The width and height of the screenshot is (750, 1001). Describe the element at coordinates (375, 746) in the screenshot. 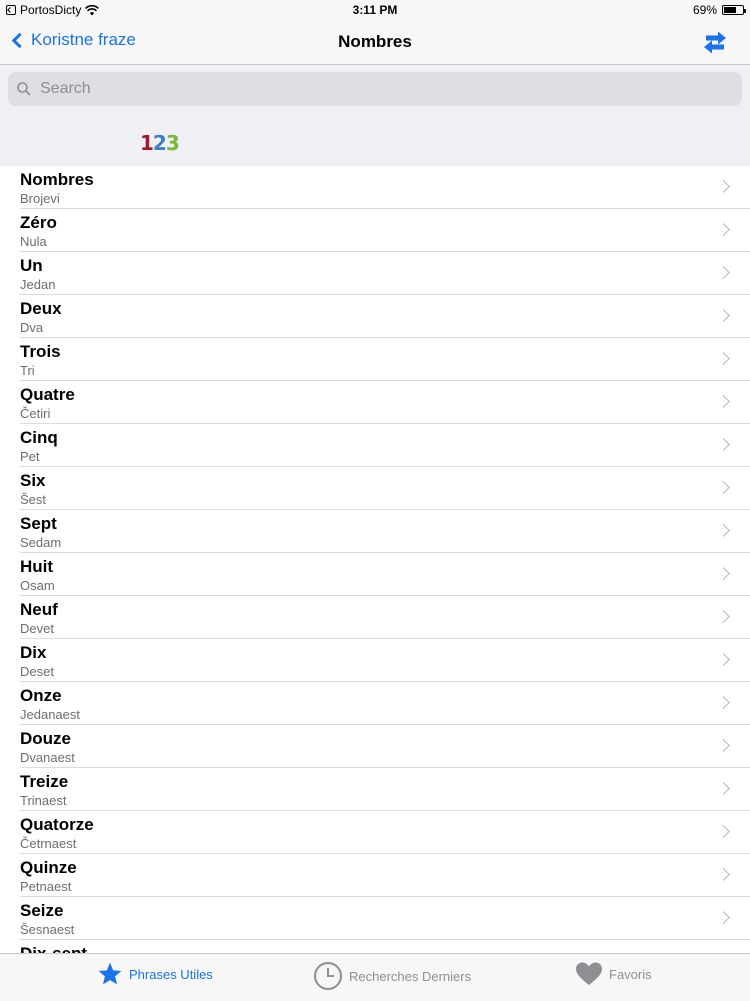

I see `list-item: Douze Dvanaest` at that location.